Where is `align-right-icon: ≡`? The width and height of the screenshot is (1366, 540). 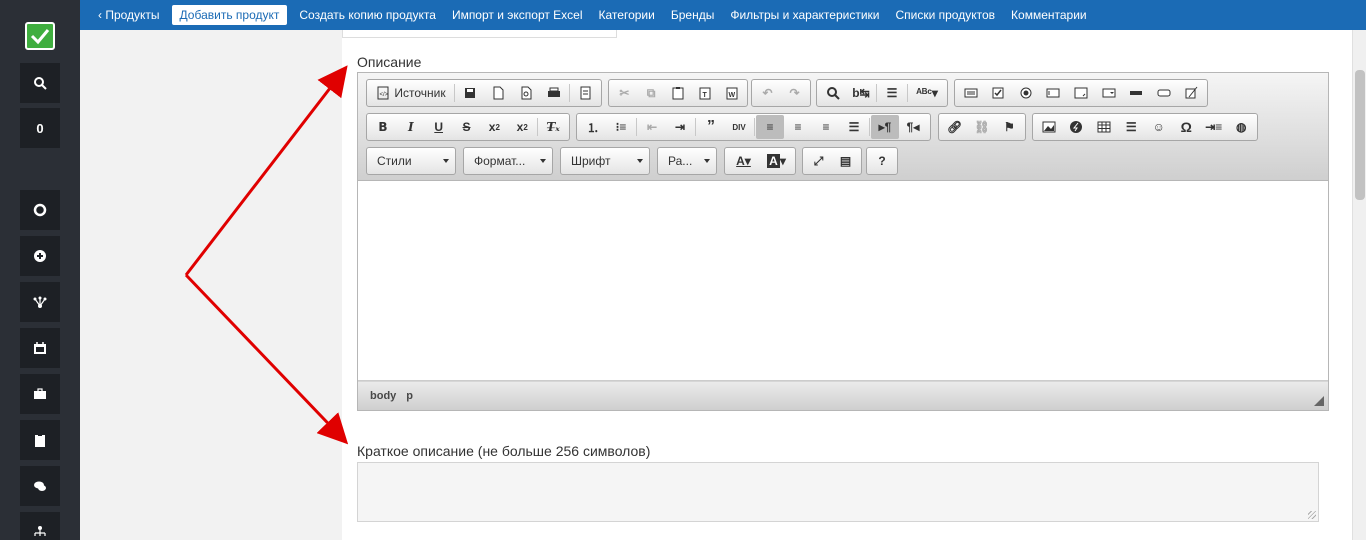
align-right-icon: ≡ is located at coordinates (826, 127).